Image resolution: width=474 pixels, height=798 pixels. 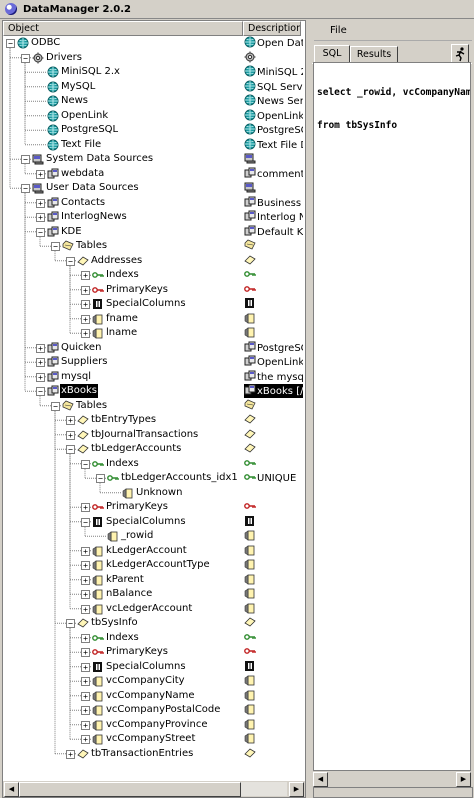 What do you see at coordinates (153, 362) in the screenshot?
I see `tree-row: + Suppliers OpenLink` at bounding box center [153, 362].